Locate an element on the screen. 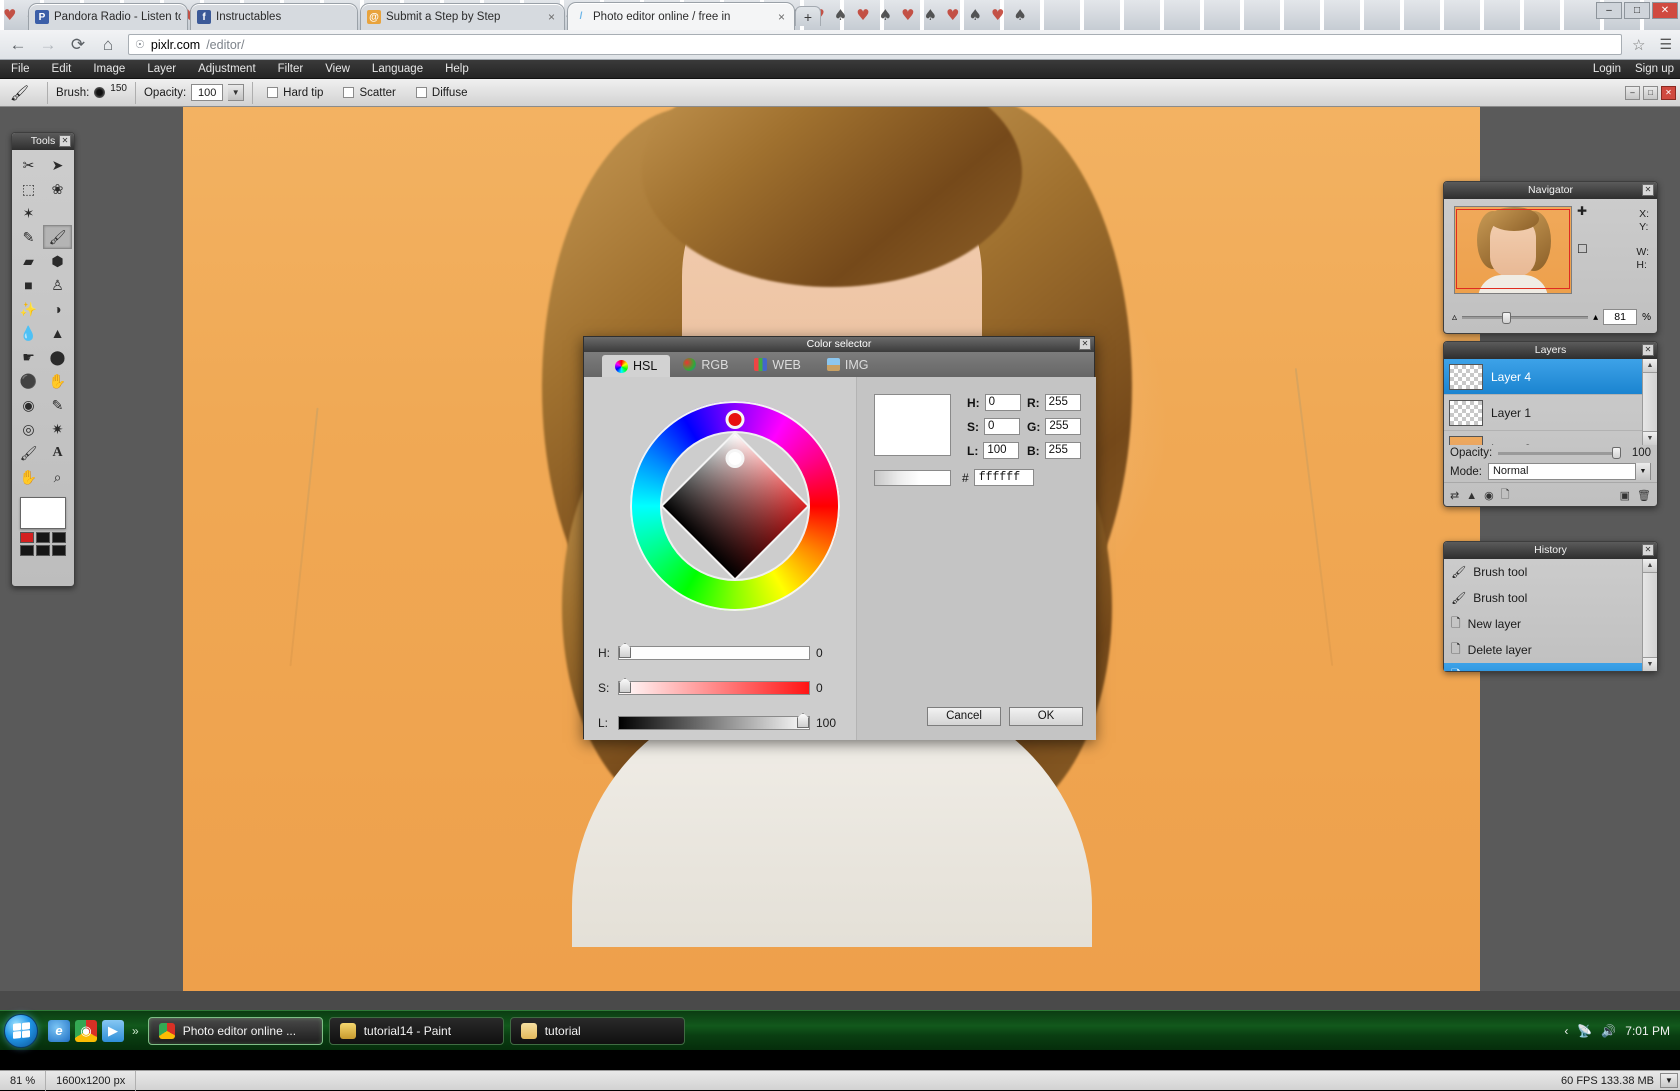 This screenshot has width=1680, height=1091. browser-tab-1: f Instructables is located at coordinates (274, 16).